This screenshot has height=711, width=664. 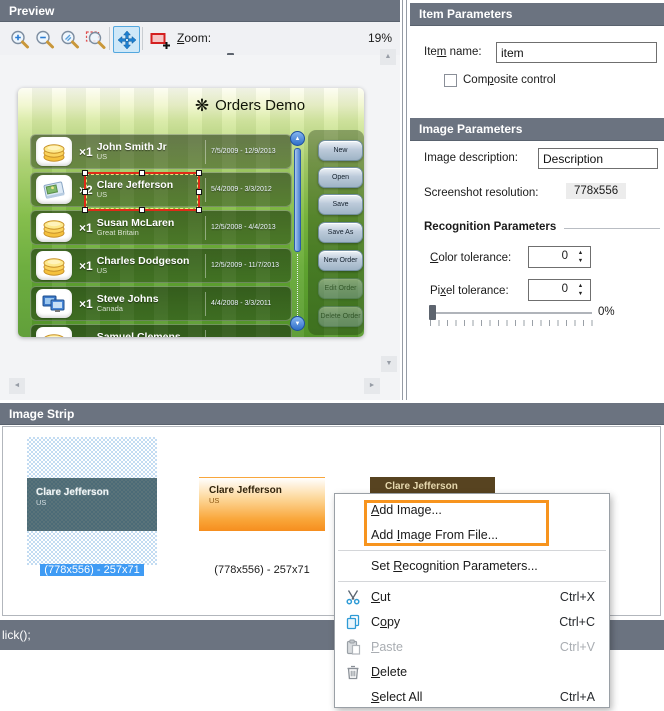 I want to click on image-strip-header: Image Strip, so click(x=332, y=414).